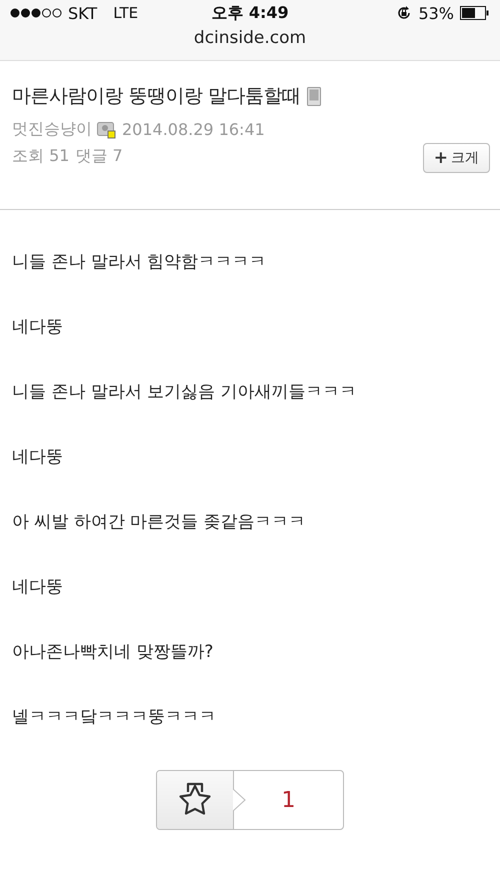 The height and width of the screenshot is (887, 500). Describe the element at coordinates (185, 392) in the screenshot. I see `post-text-line: 니들 존나 말라서 보기싫음 기아새끼들ㅋㅋㅋ` at that location.